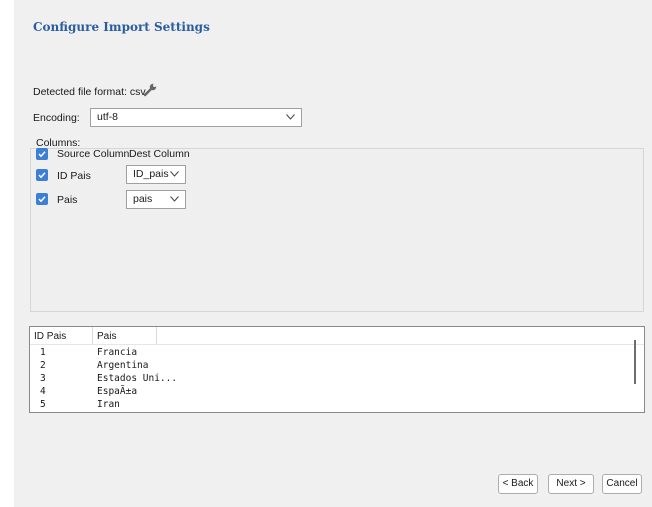 The image size is (652, 507). What do you see at coordinates (108, 117) in the screenshot?
I see `encoding-value: utf-8` at bounding box center [108, 117].